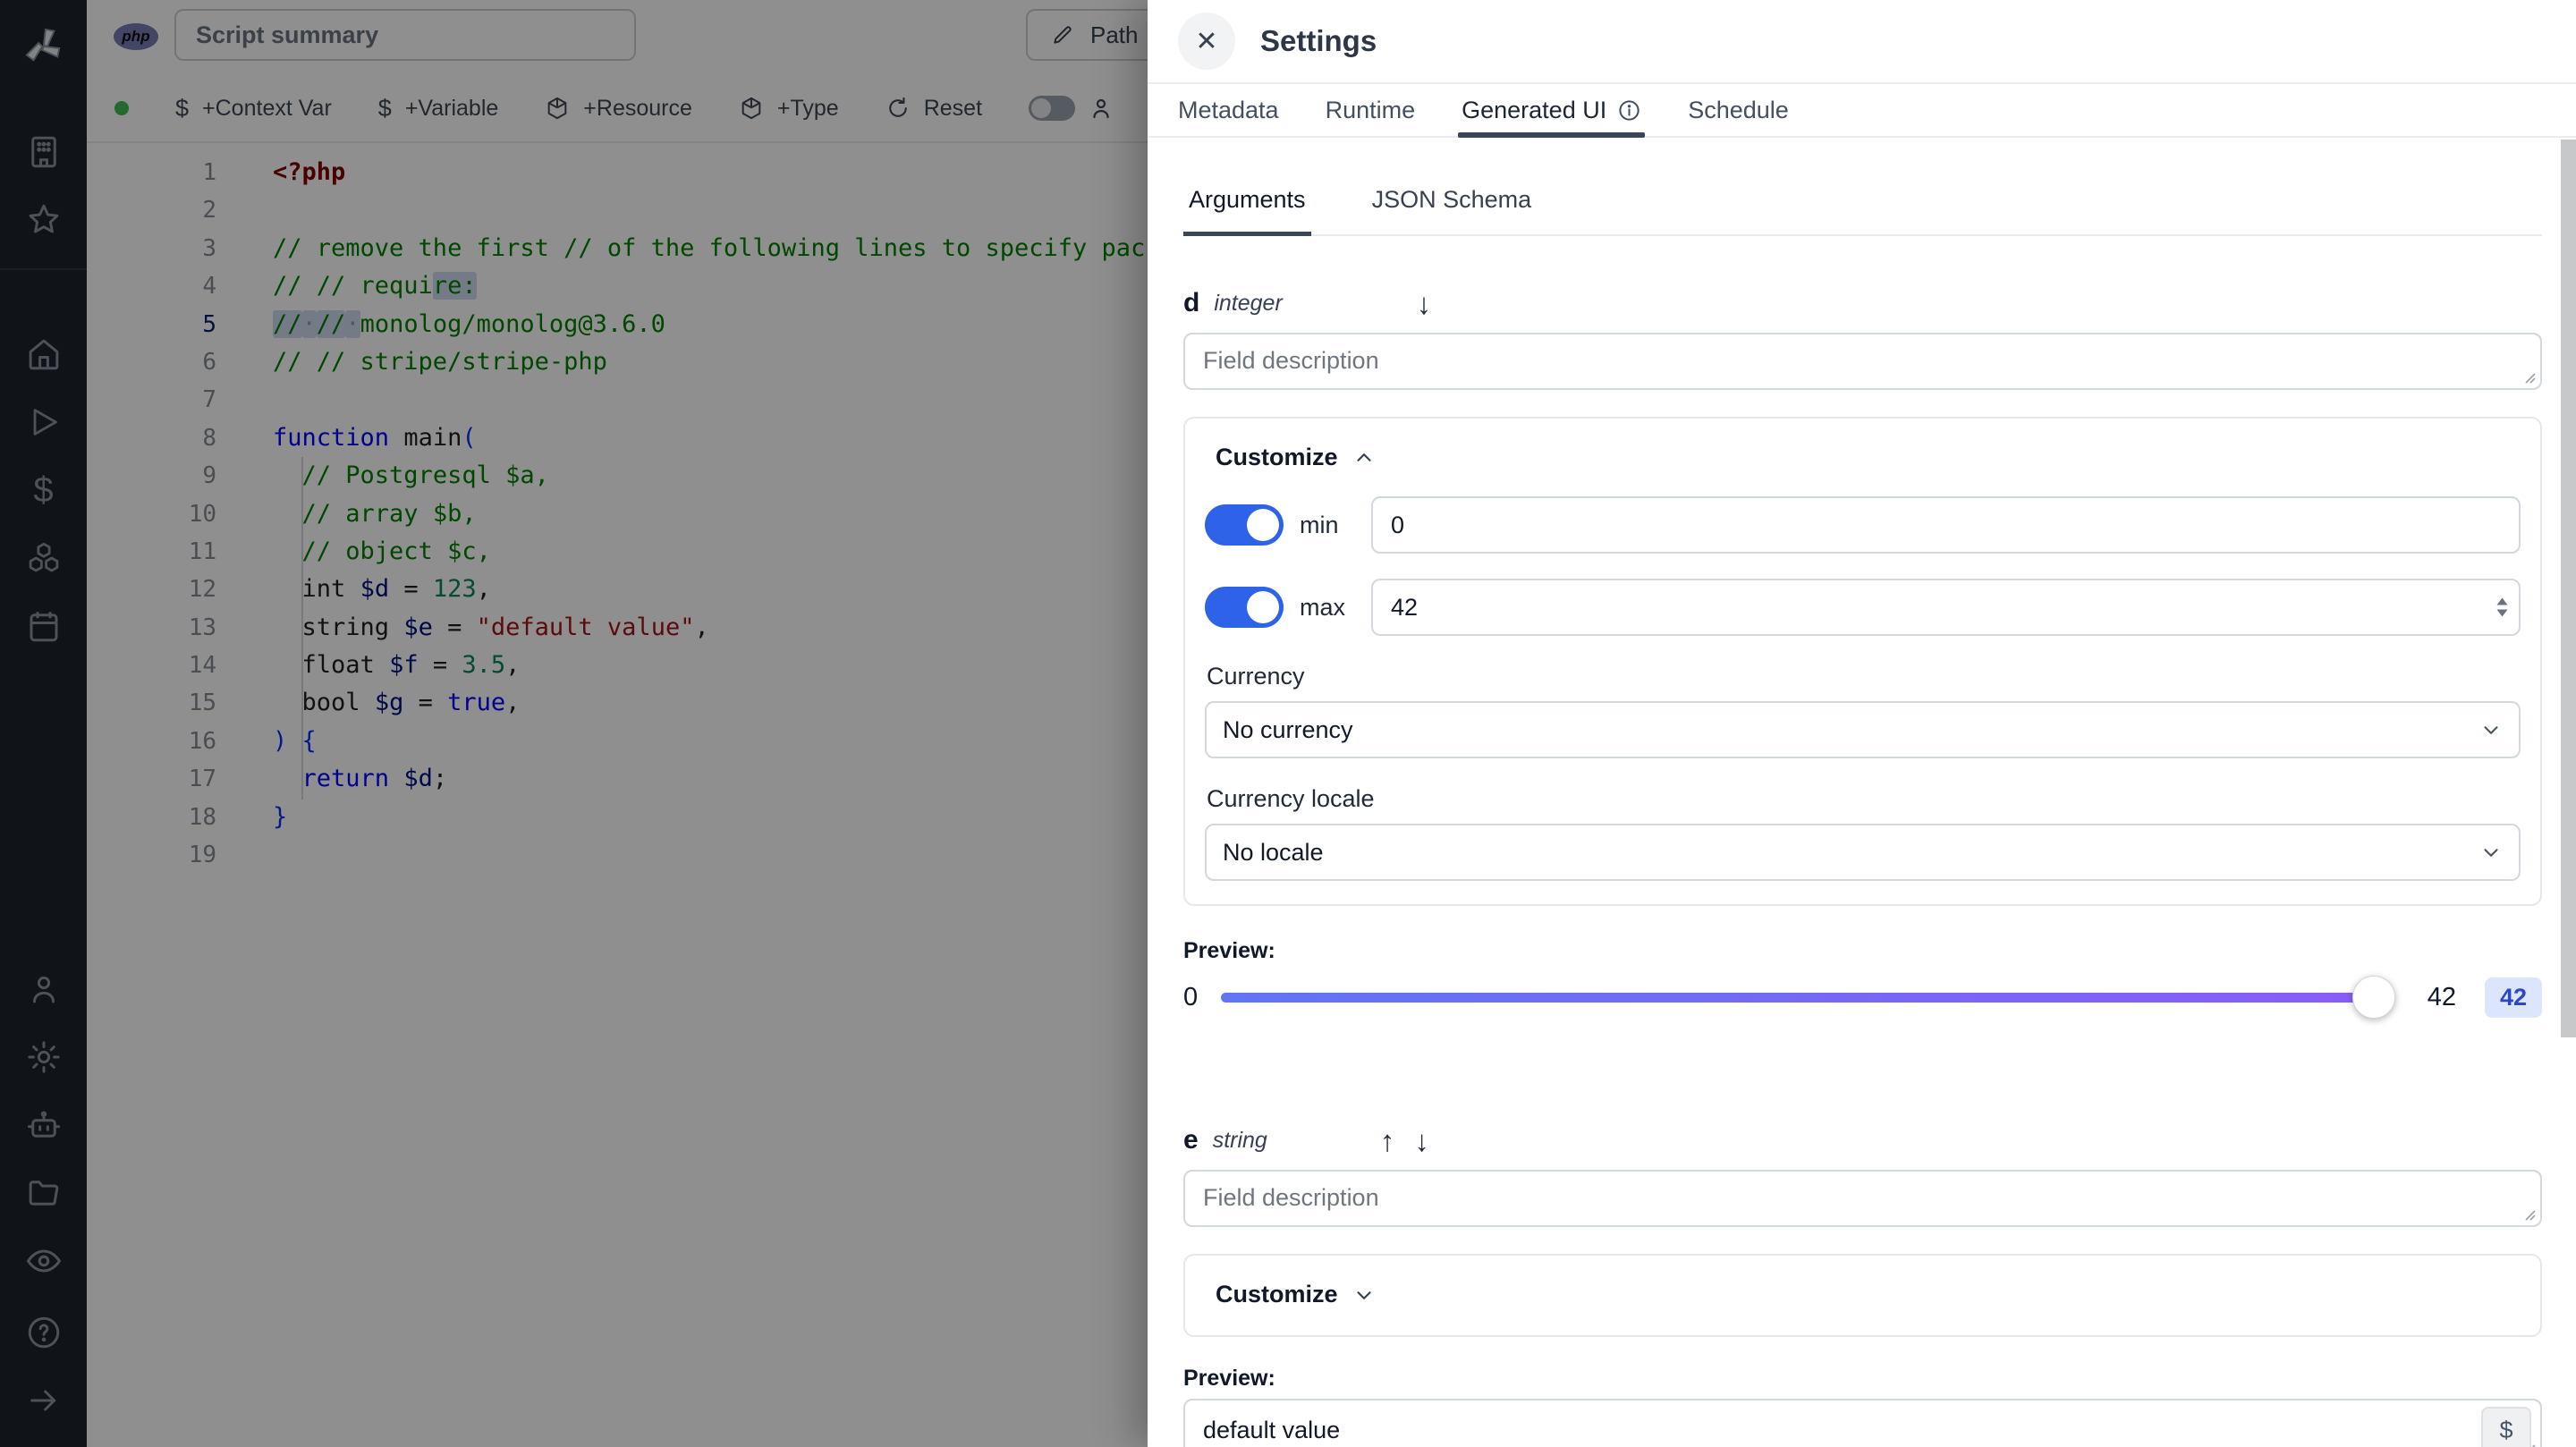 This screenshot has width=2576, height=1447. Describe the element at coordinates (1863, 729) in the screenshot. I see `currency-select: No currency` at that location.